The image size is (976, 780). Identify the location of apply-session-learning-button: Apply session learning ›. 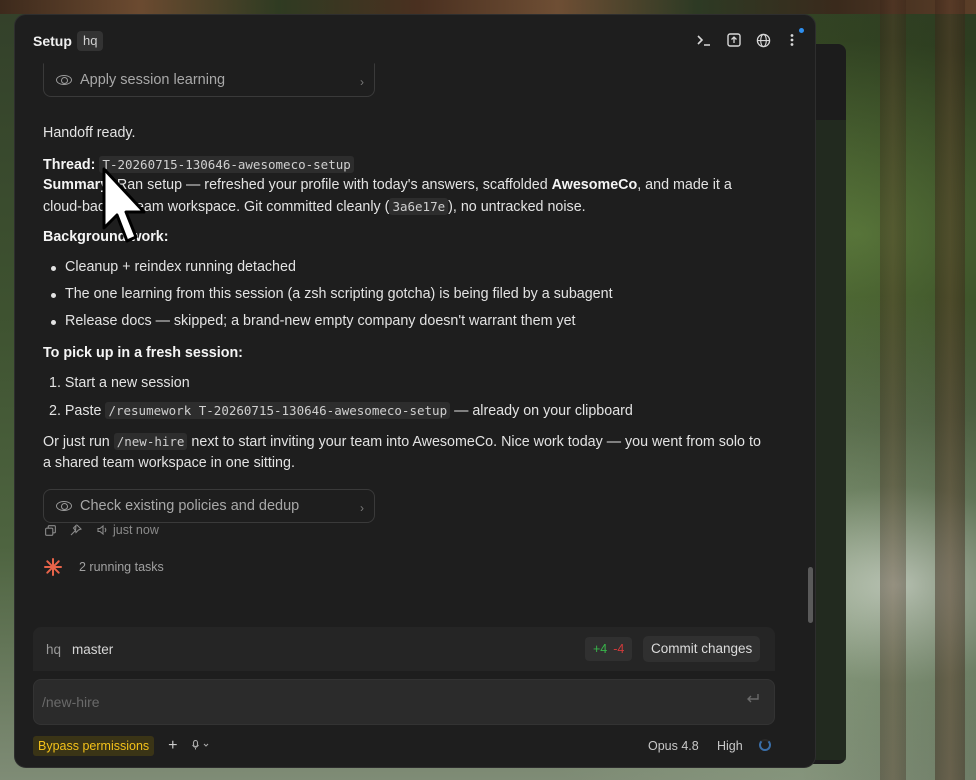
(209, 80).